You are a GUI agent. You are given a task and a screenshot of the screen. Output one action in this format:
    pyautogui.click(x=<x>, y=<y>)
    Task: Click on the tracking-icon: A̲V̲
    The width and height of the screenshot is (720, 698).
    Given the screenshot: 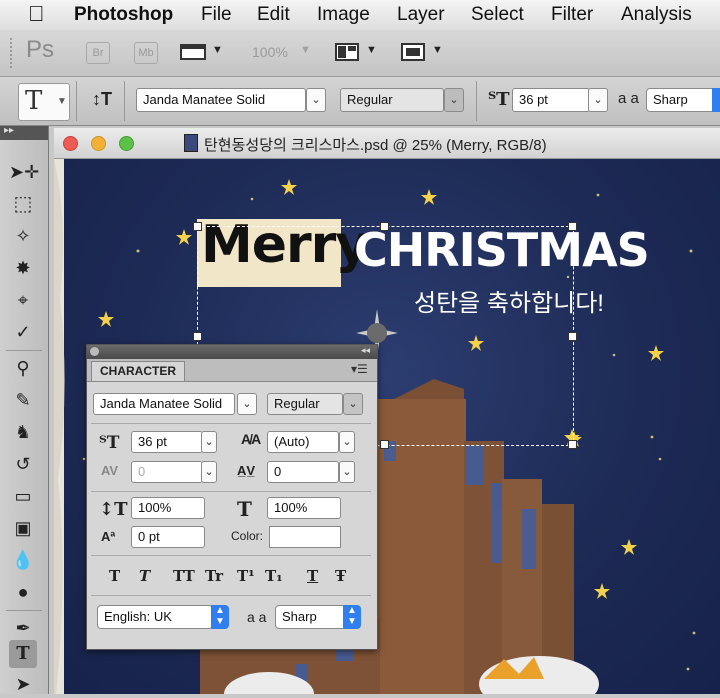 What is the action you would take?
    pyautogui.click(x=246, y=470)
    